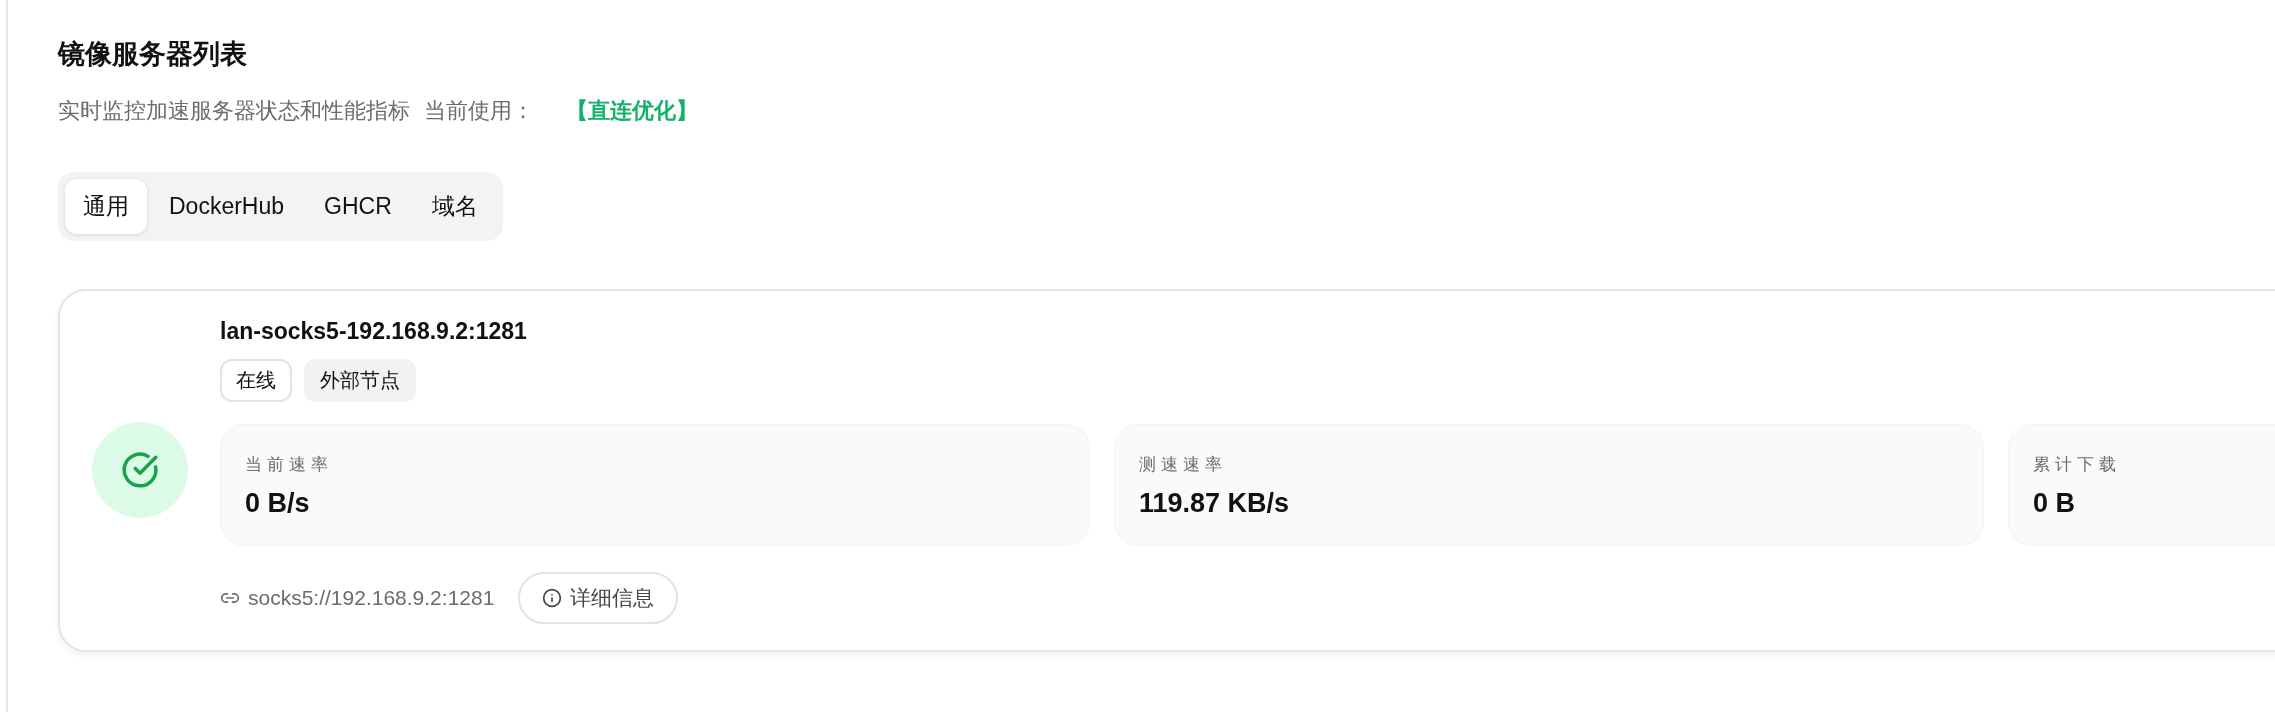  I want to click on stat-value: 119.87 KB/s, so click(1215, 503).